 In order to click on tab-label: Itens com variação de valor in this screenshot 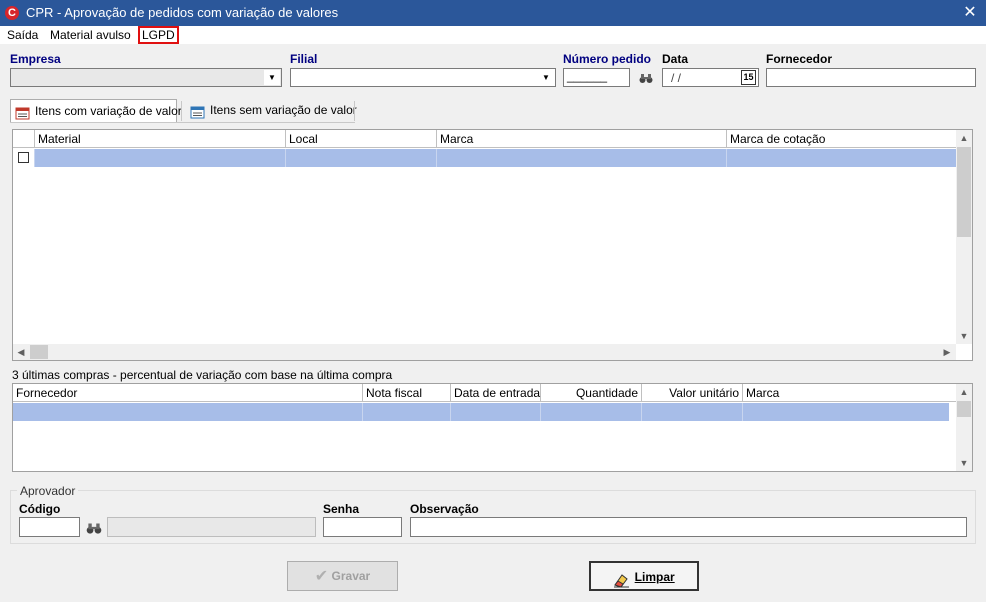, I will do `click(108, 111)`.